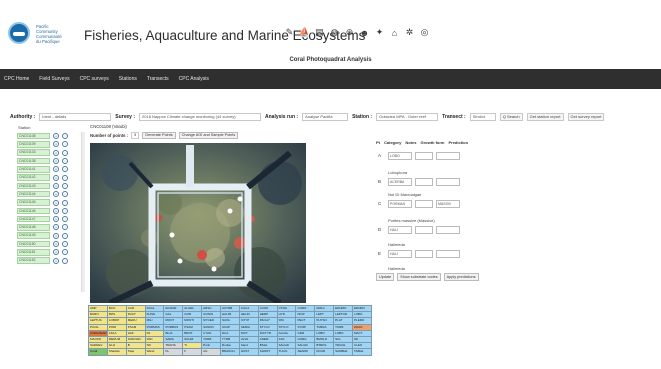 This screenshot has width=661, height=369. I want to click on points-select: 5, so click(135, 135).